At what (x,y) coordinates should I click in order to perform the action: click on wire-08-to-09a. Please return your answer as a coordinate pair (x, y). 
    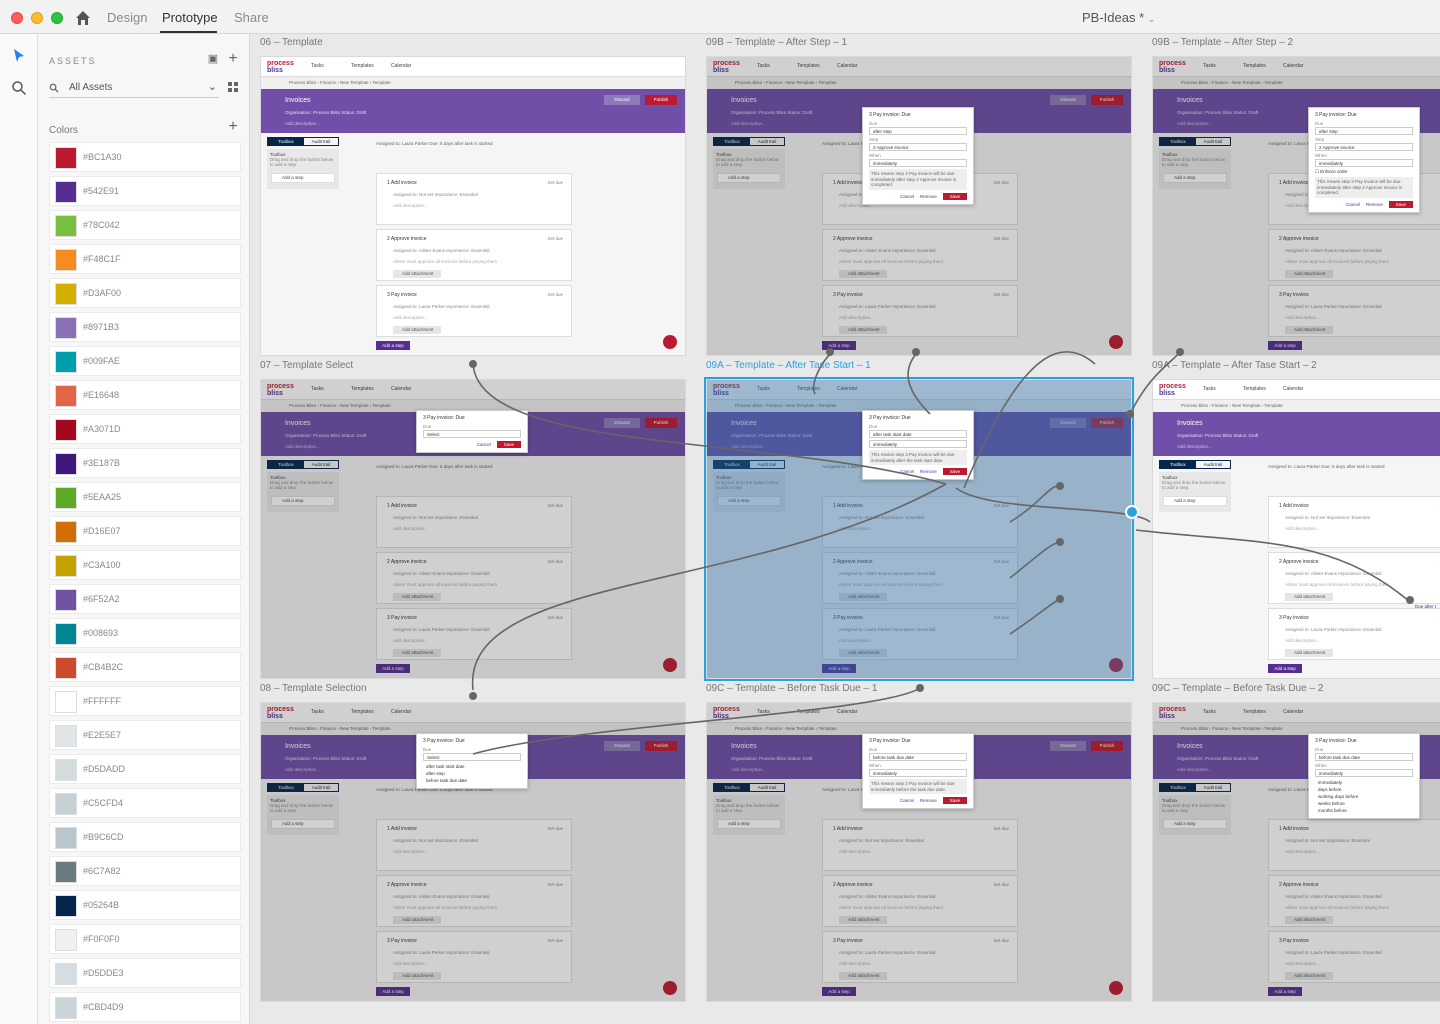
    Looking at the image, I should click on (709, 587).